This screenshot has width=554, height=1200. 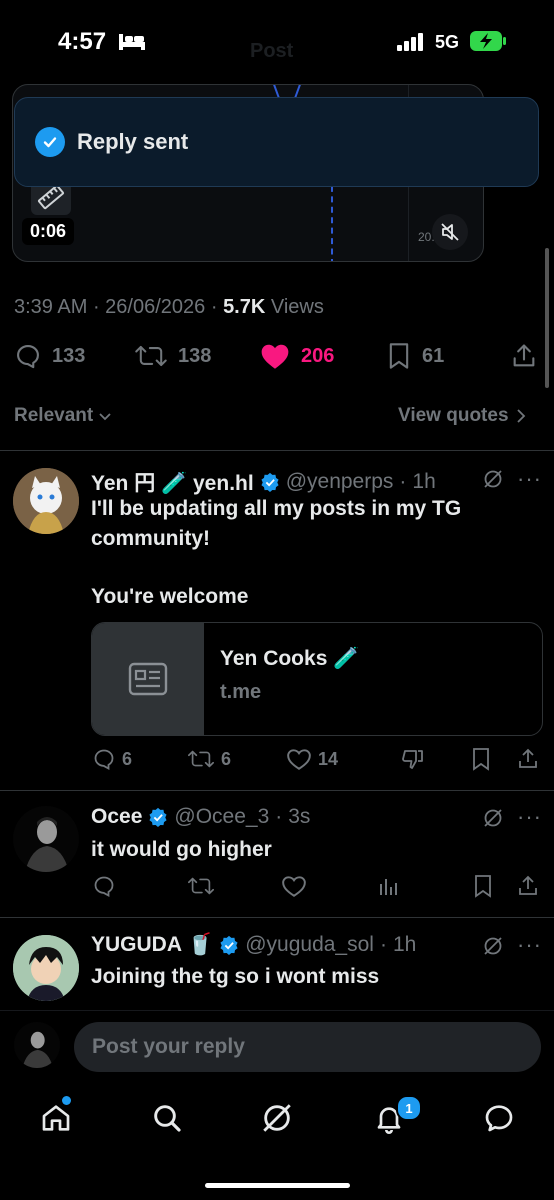 What do you see at coordinates (181, 849) in the screenshot?
I see `reply-text: it would go higher` at bounding box center [181, 849].